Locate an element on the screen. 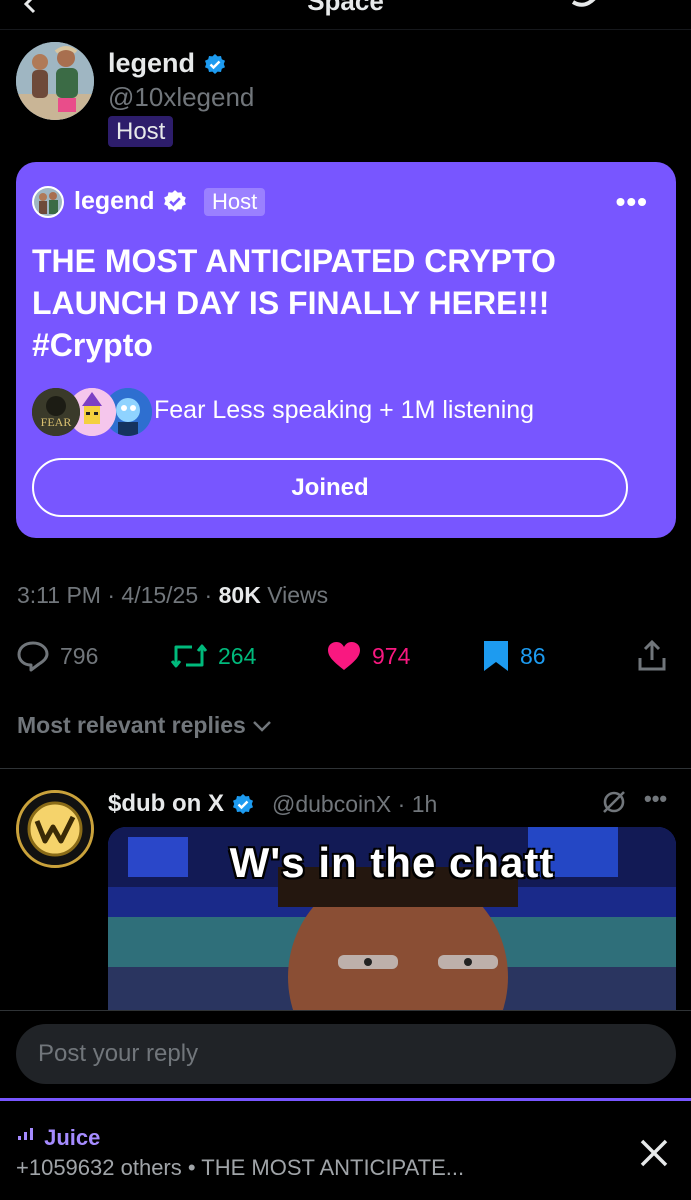  repost-icon is located at coordinates (189, 656).